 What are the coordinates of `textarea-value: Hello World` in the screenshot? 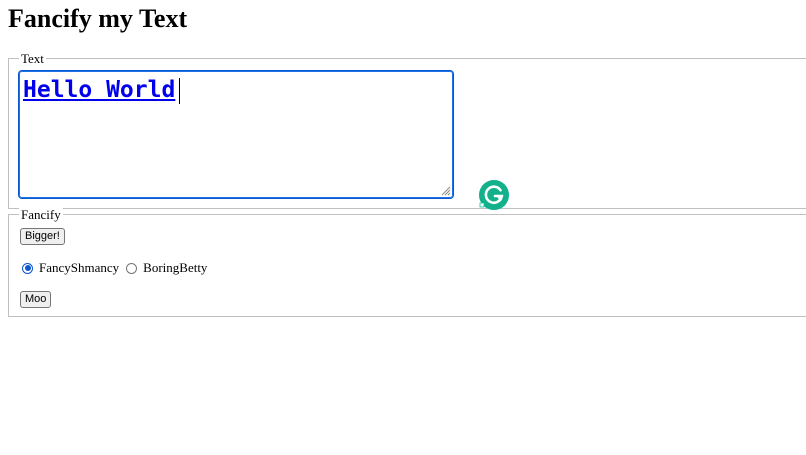 It's located at (99, 90).